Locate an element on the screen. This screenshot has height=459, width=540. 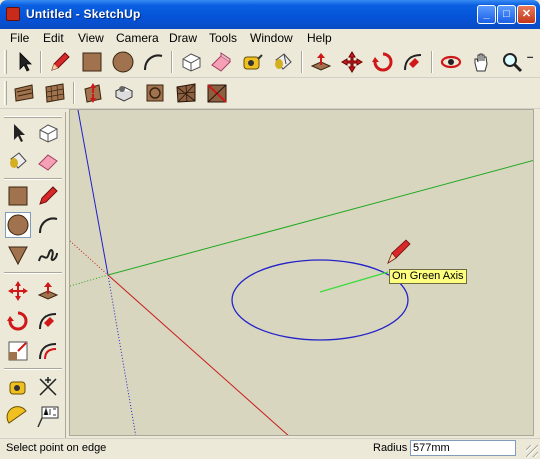
standard-toolbar is located at coordinates (270, 62).